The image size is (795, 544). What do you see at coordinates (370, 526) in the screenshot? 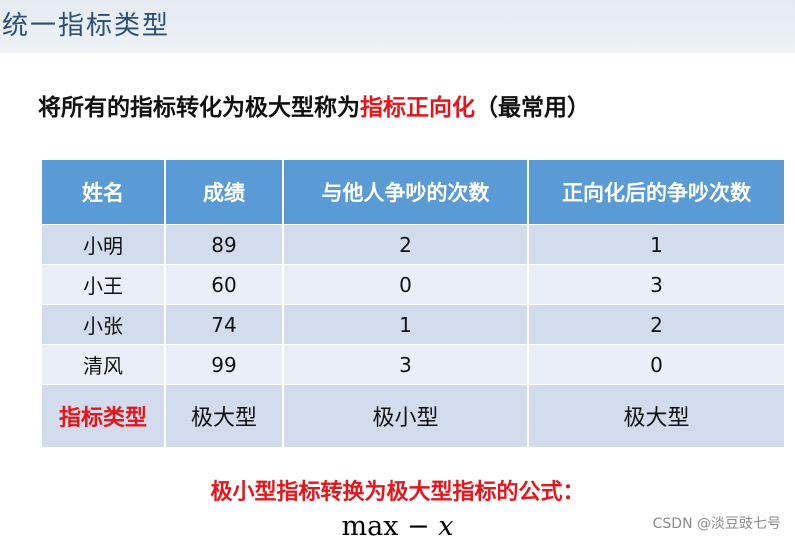
I see `formula-max: max` at bounding box center [370, 526].